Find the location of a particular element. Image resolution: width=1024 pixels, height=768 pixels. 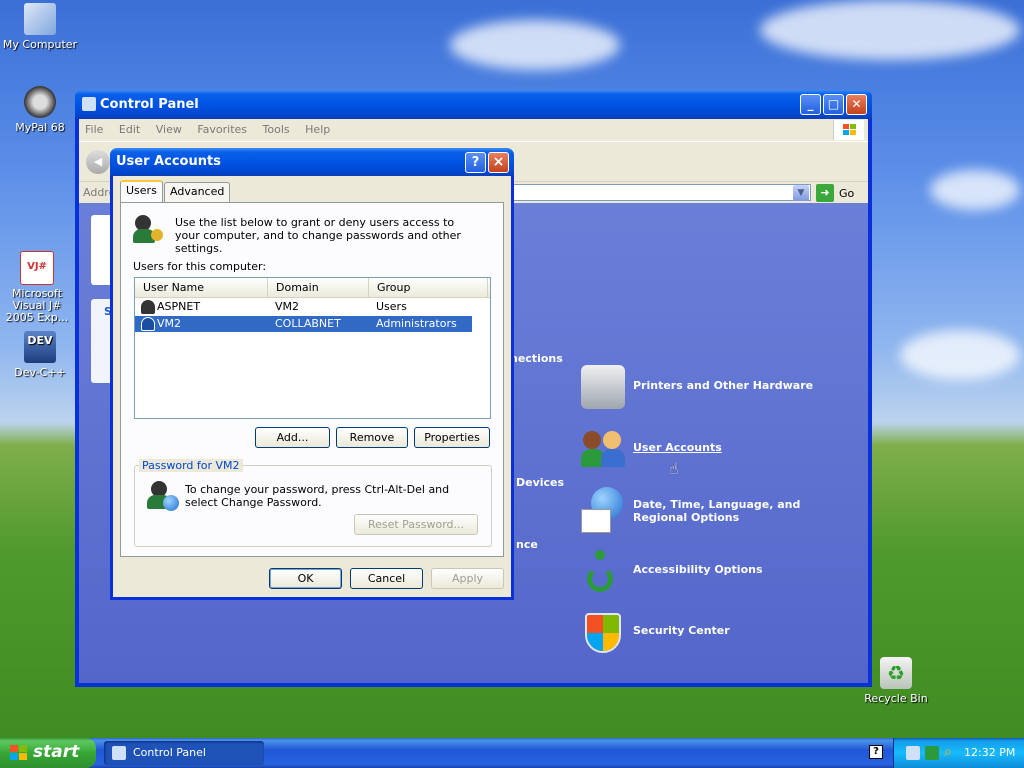

ok-button: OK is located at coordinates (305, 578).